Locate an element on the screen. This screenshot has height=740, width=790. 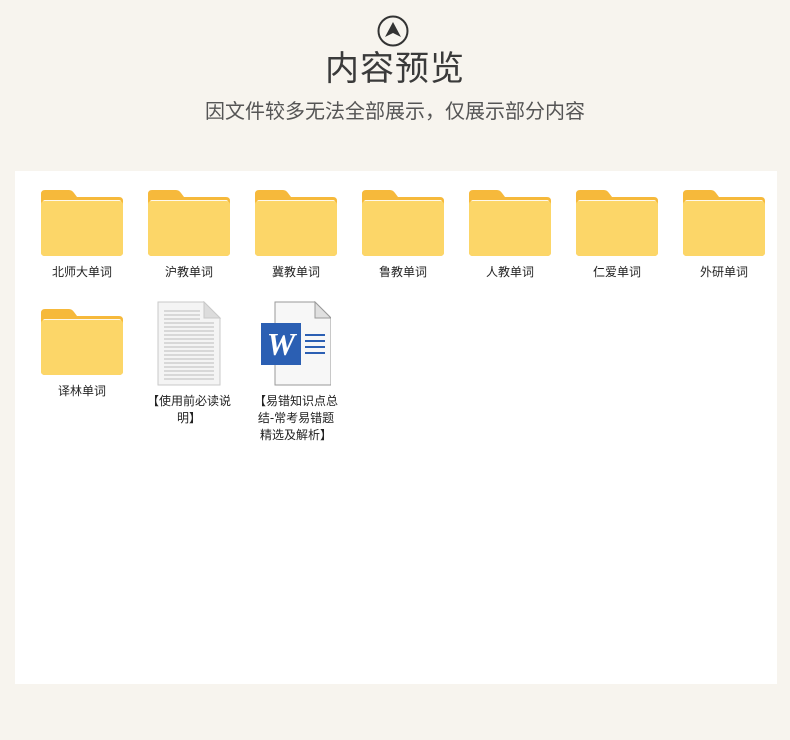
word-document-icon: W is located at coordinates (296, 343).